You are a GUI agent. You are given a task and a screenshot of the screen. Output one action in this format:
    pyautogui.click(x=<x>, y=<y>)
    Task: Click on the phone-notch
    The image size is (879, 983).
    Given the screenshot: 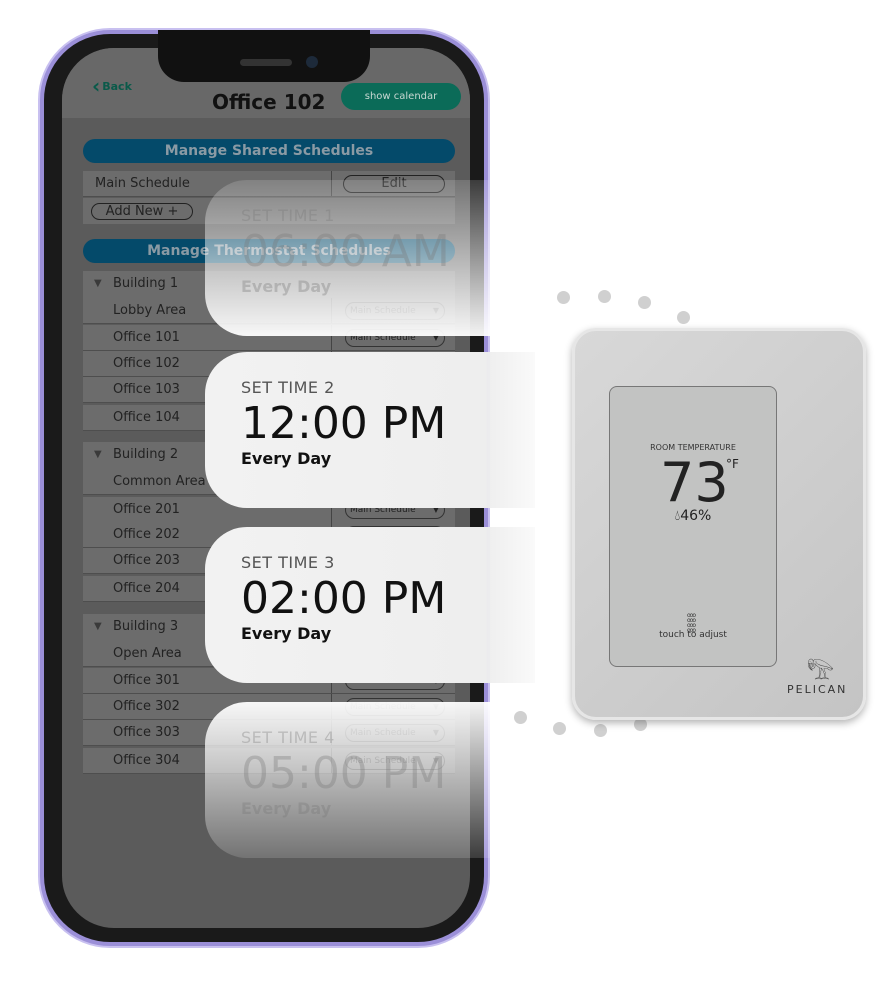 What is the action you would take?
    pyautogui.click(x=264, y=56)
    